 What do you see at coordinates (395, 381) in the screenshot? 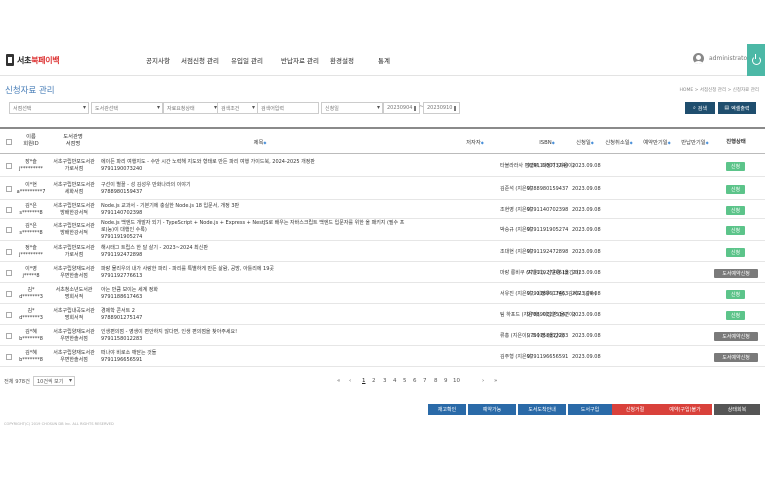
I see `page-4: 4` at bounding box center [395, 381].